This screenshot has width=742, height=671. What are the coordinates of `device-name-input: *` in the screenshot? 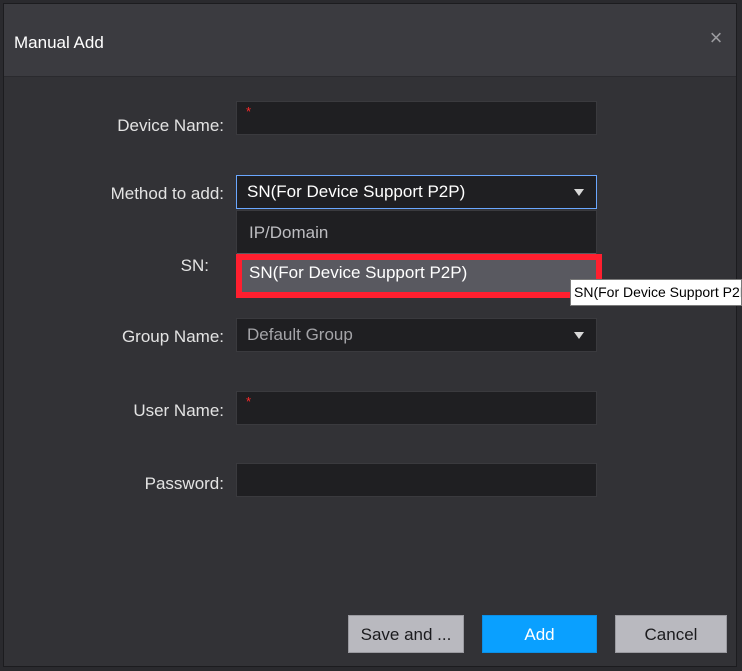 It's located at (416, 118).